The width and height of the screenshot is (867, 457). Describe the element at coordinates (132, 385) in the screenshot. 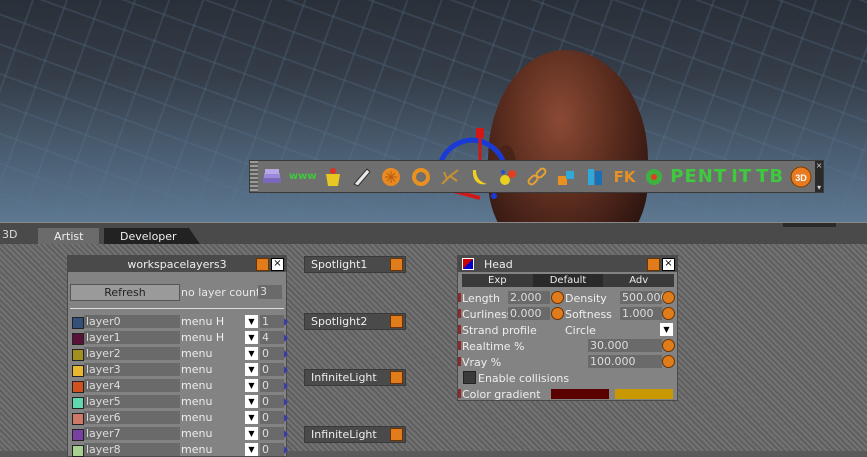

I see `layer-name-field: layer4` at that location.